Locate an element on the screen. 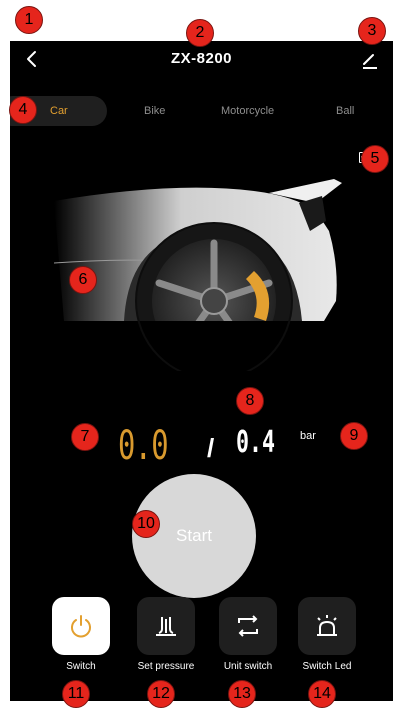 The image size is (393, 712). annotation-badge: 10 is located at coordinates (146, 524).